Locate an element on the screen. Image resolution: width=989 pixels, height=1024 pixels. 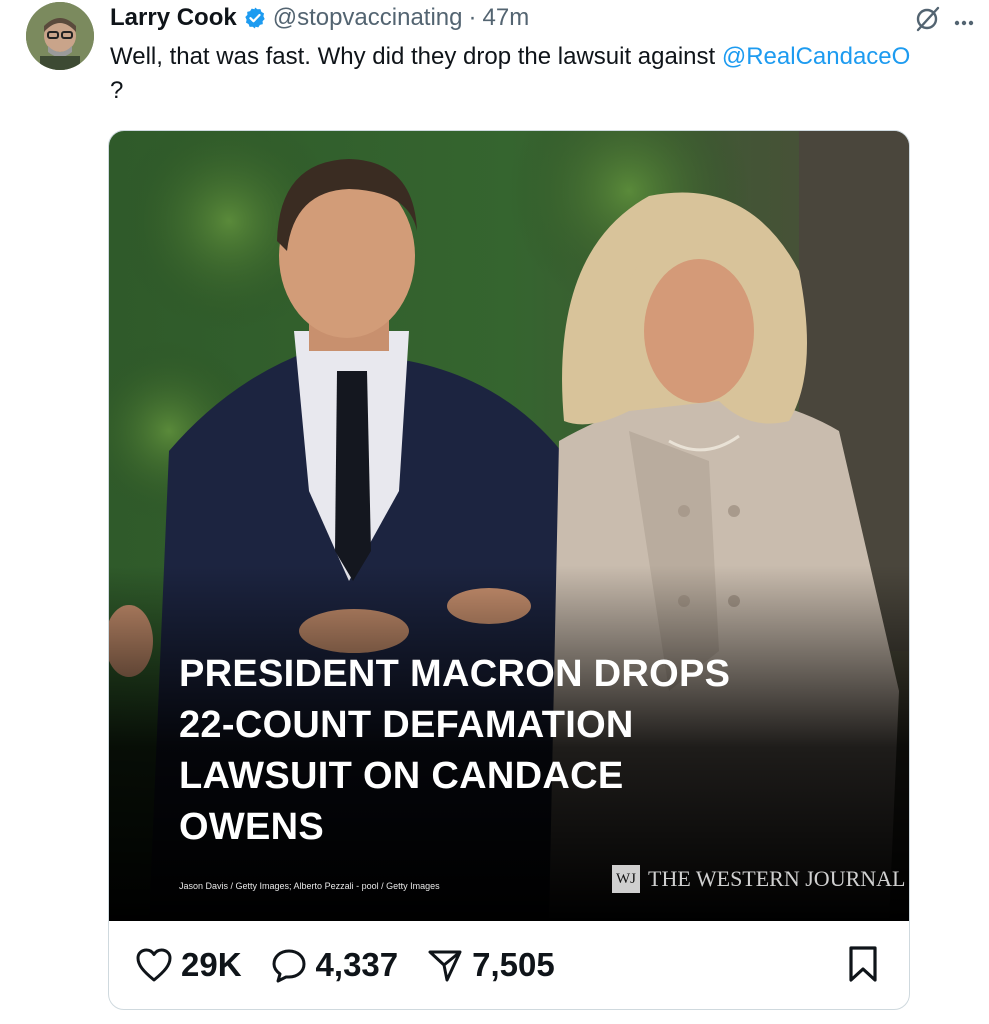
share-button: 7,505 is located at coordinates (490, 965).